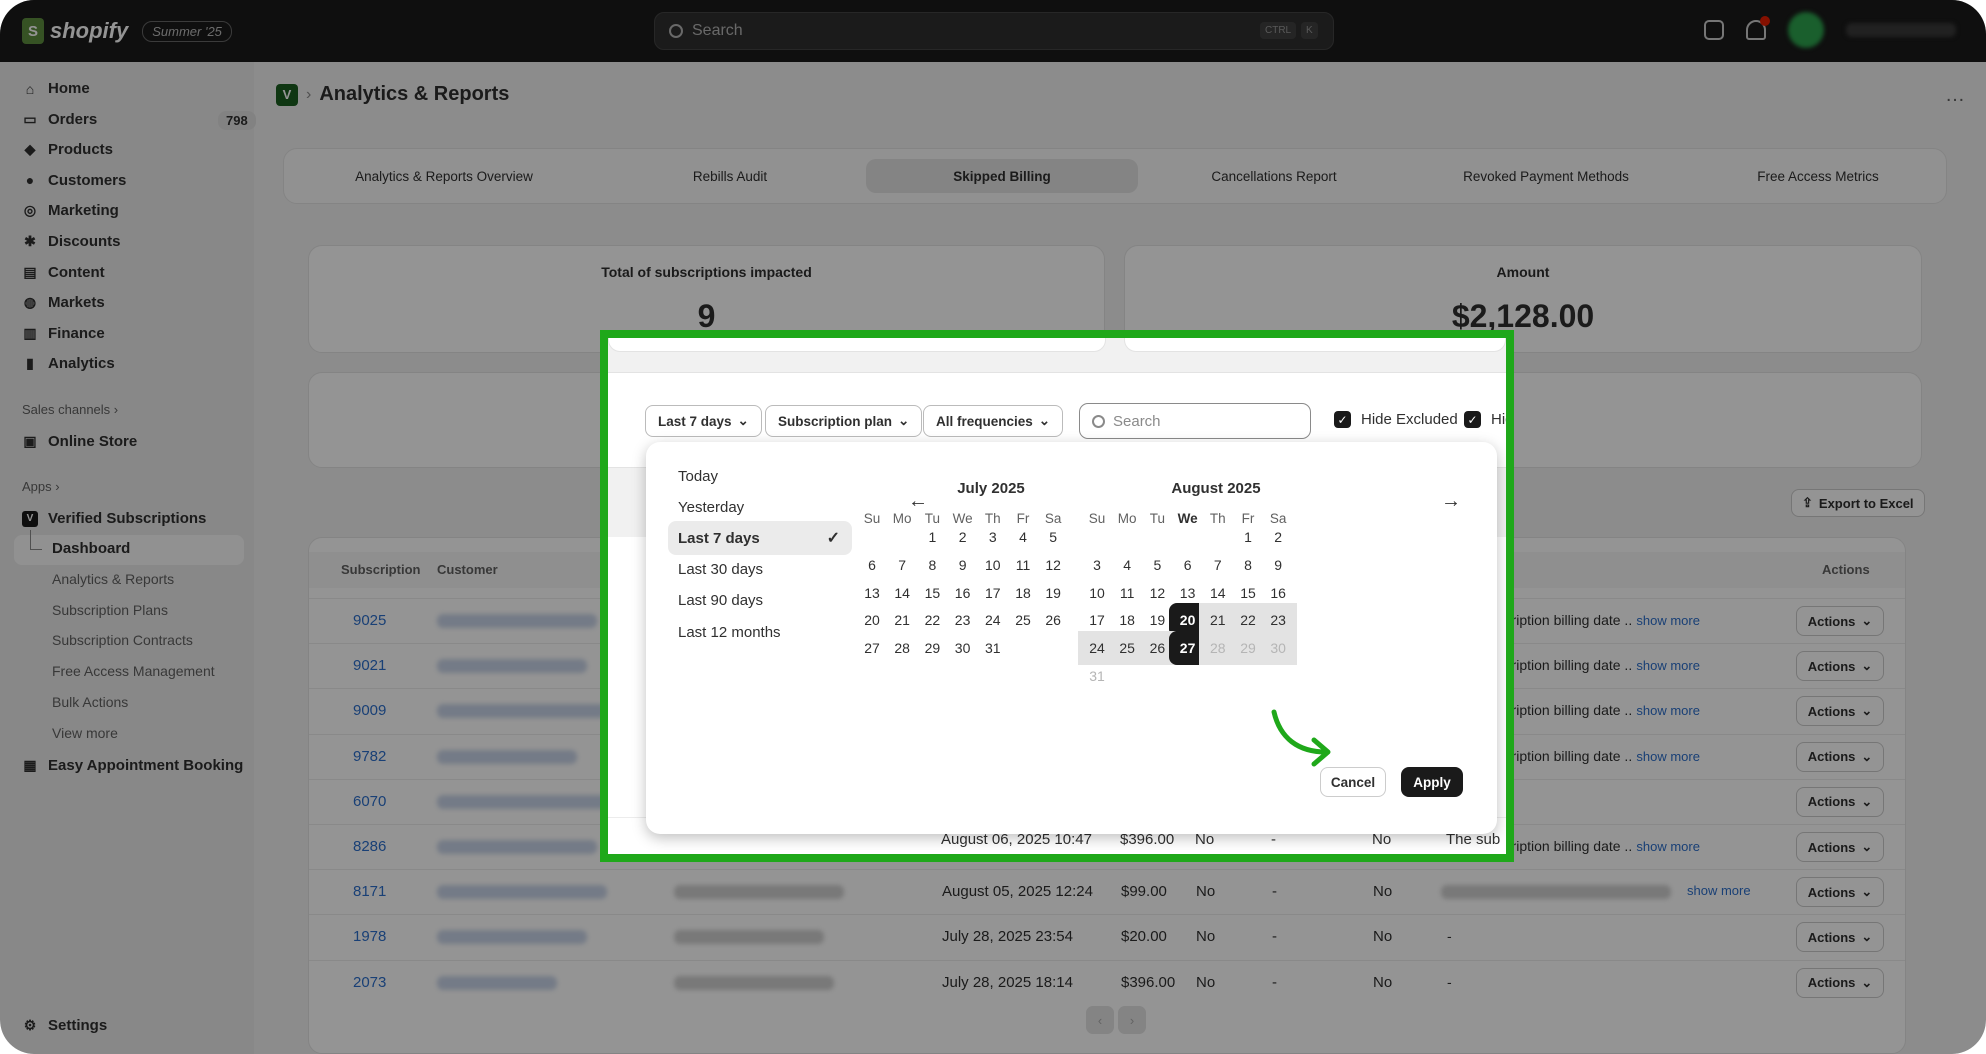 This screenshot has width=1986, height=1054. Describe the element at coordinates (698, 476) in the screenshot. I see `preset-label: Today` at that location.